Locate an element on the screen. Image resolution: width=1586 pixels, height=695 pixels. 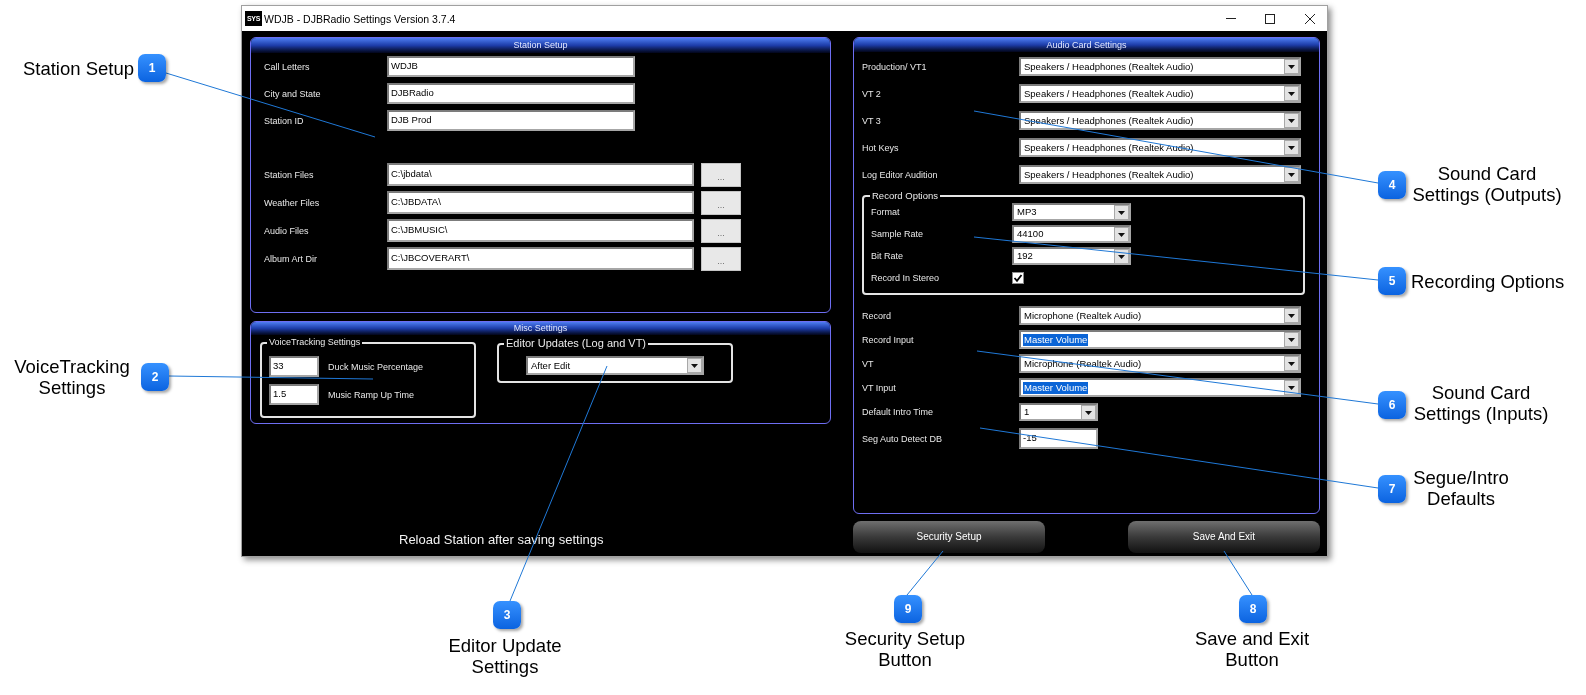
number-badge: 6 is located at coordinates (1392, 405).